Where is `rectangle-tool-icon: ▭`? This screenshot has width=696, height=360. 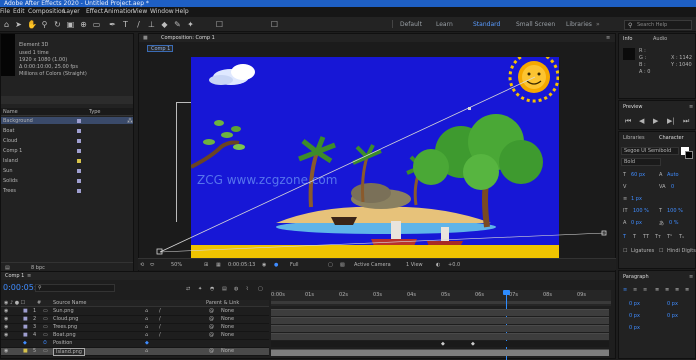 rectangle-tool-icon: ▭ is located at coordinates (96, 24).